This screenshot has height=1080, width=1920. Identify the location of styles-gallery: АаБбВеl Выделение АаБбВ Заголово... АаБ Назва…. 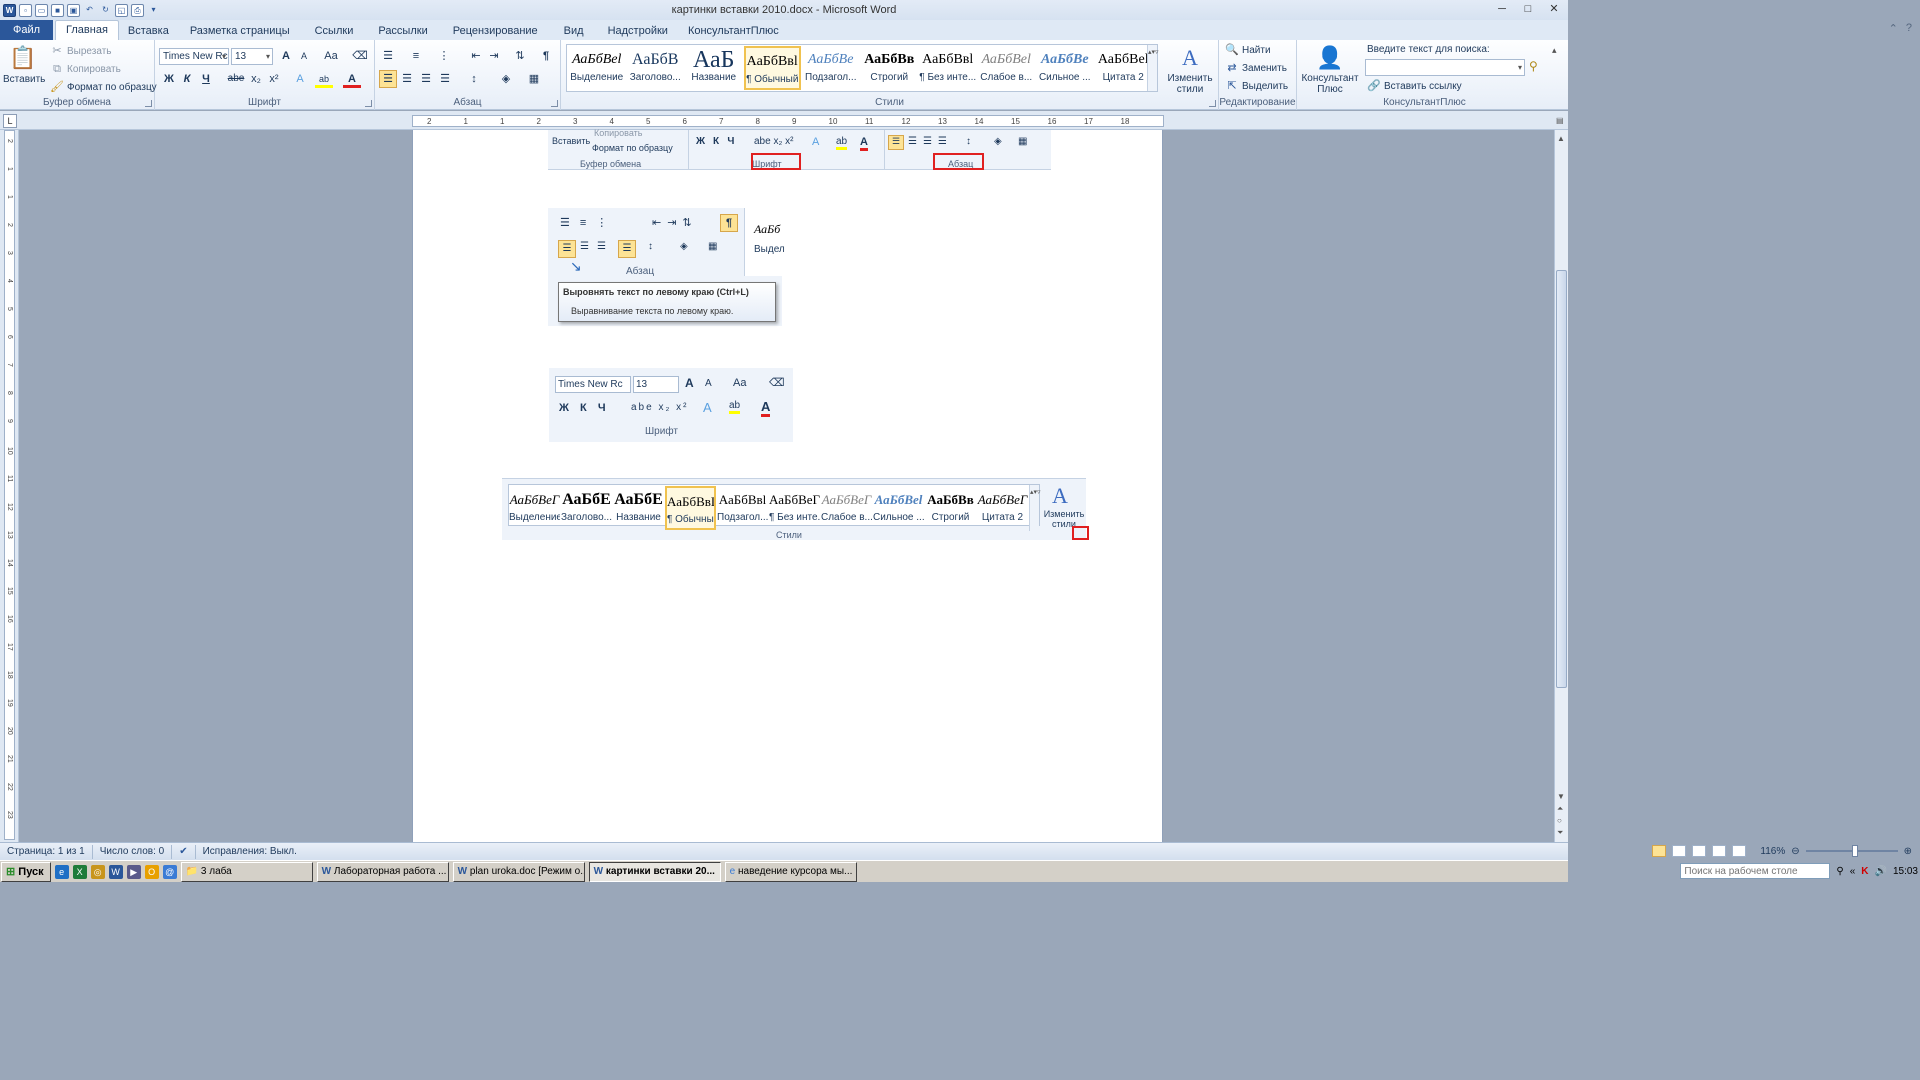
(862, 68).